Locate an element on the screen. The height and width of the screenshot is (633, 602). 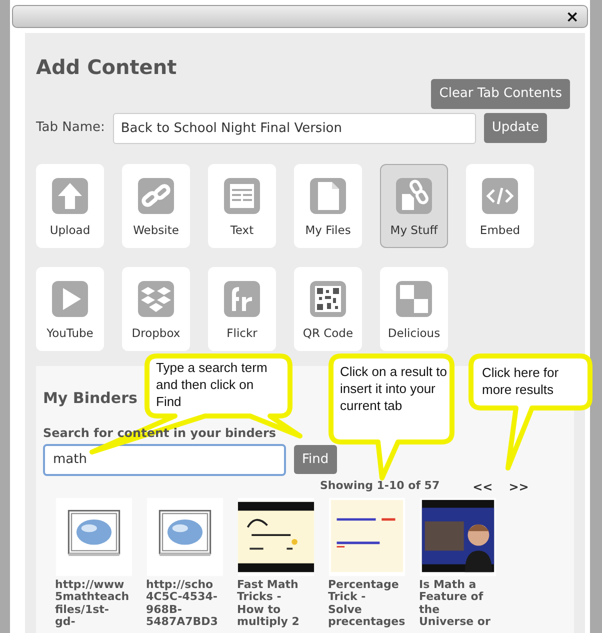
code-icon is located at coordinates (500, 196).